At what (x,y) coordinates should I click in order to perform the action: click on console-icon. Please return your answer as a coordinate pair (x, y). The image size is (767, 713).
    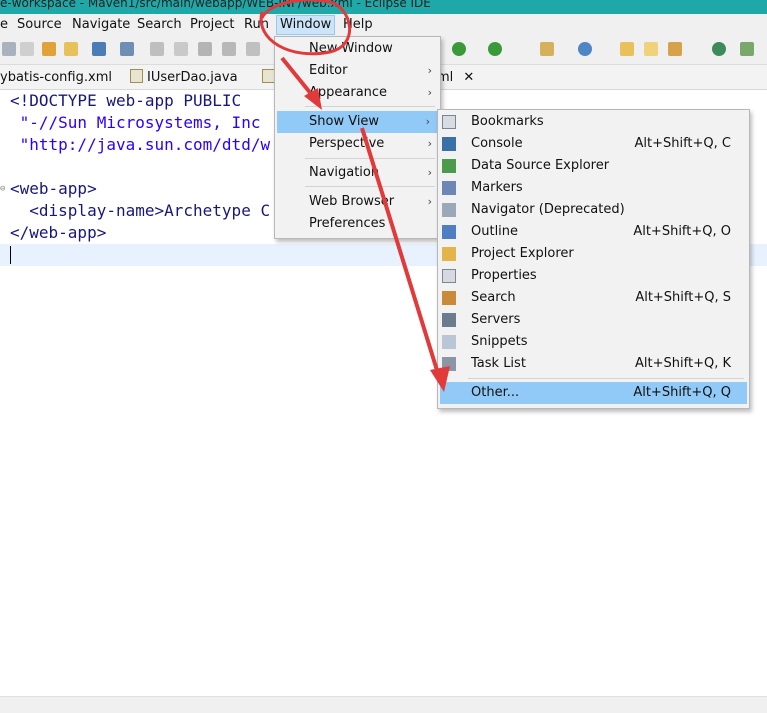
    Looking at the image, I should click on (449, 144).